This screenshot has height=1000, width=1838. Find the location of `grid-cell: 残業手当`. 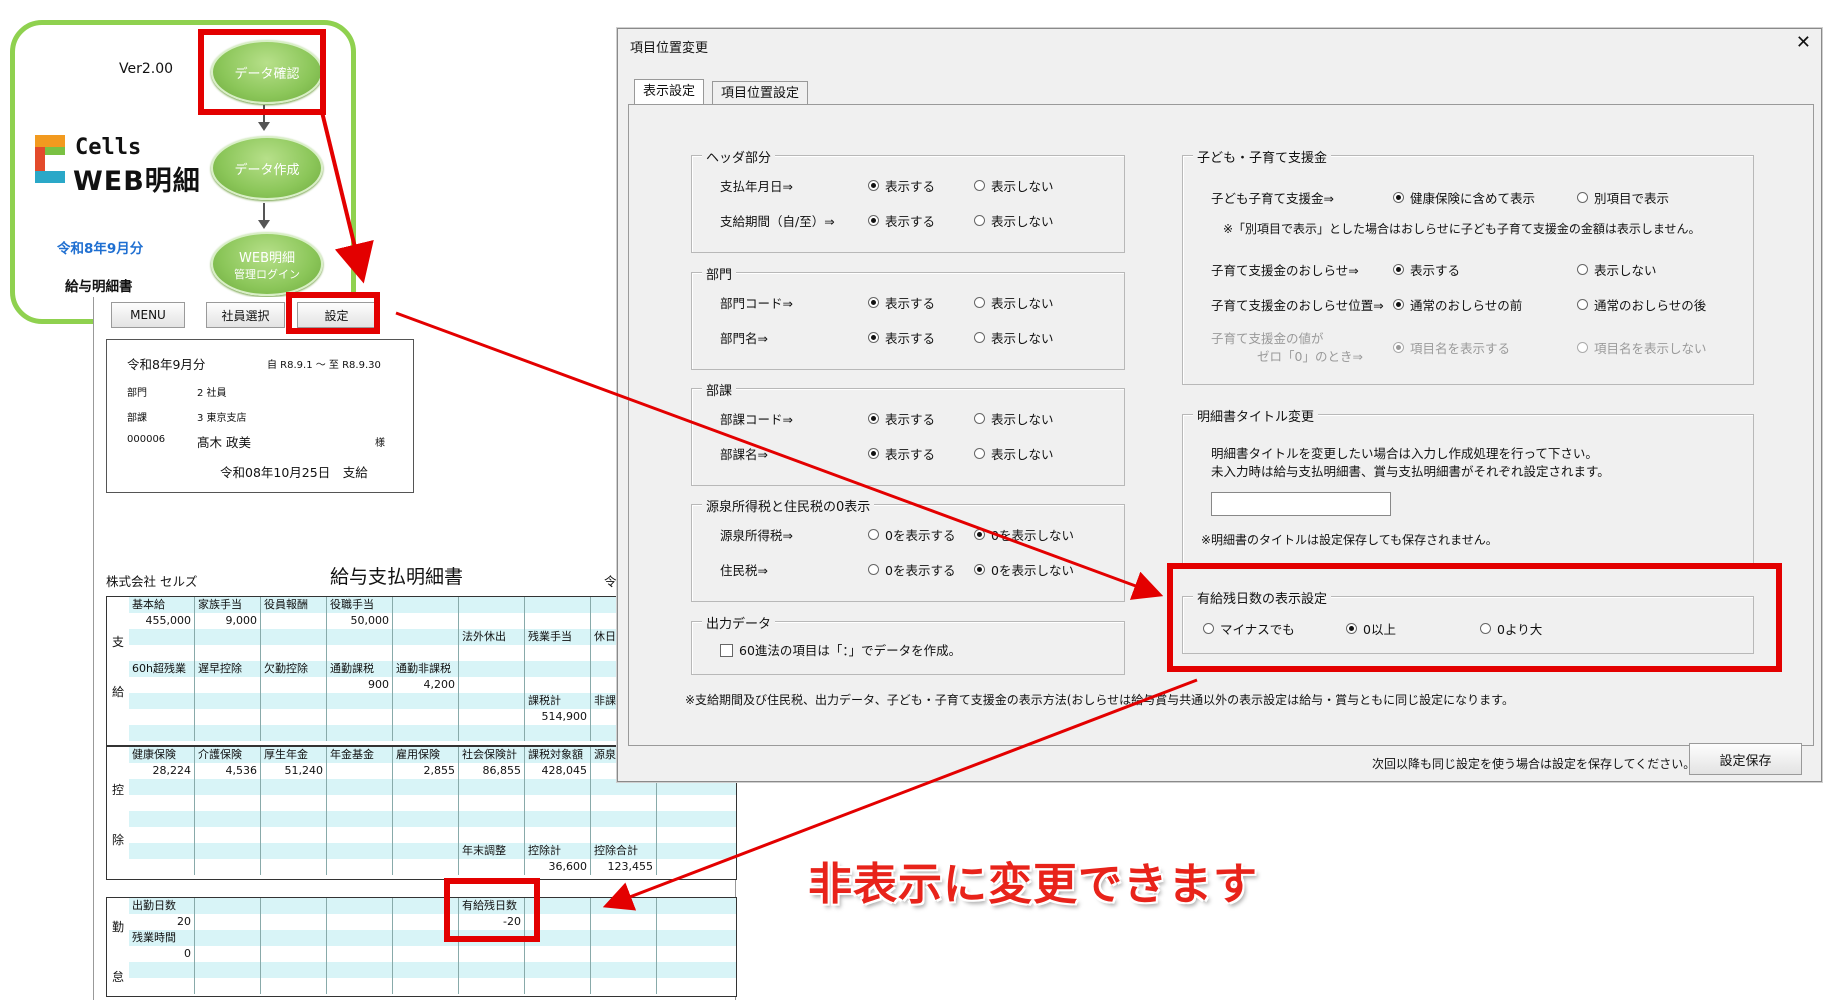

grid-cell: 残業手当 is located at coordinates (558, 637).